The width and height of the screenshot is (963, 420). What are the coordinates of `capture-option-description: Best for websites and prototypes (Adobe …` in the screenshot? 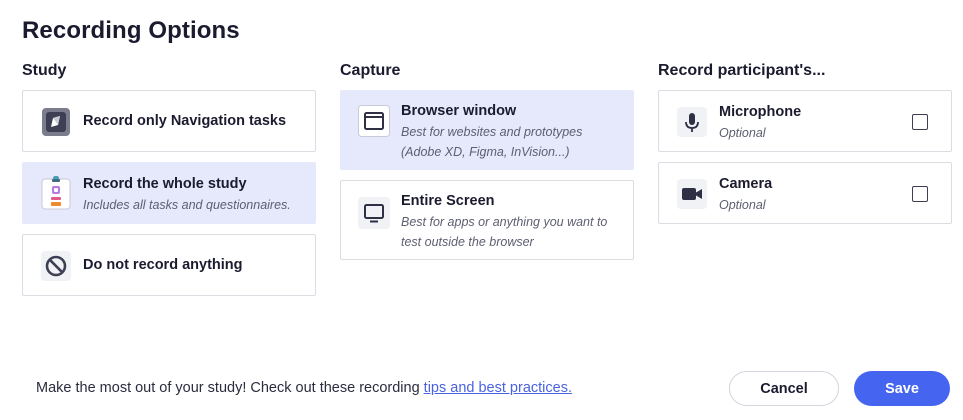 It's located at (492, 142).